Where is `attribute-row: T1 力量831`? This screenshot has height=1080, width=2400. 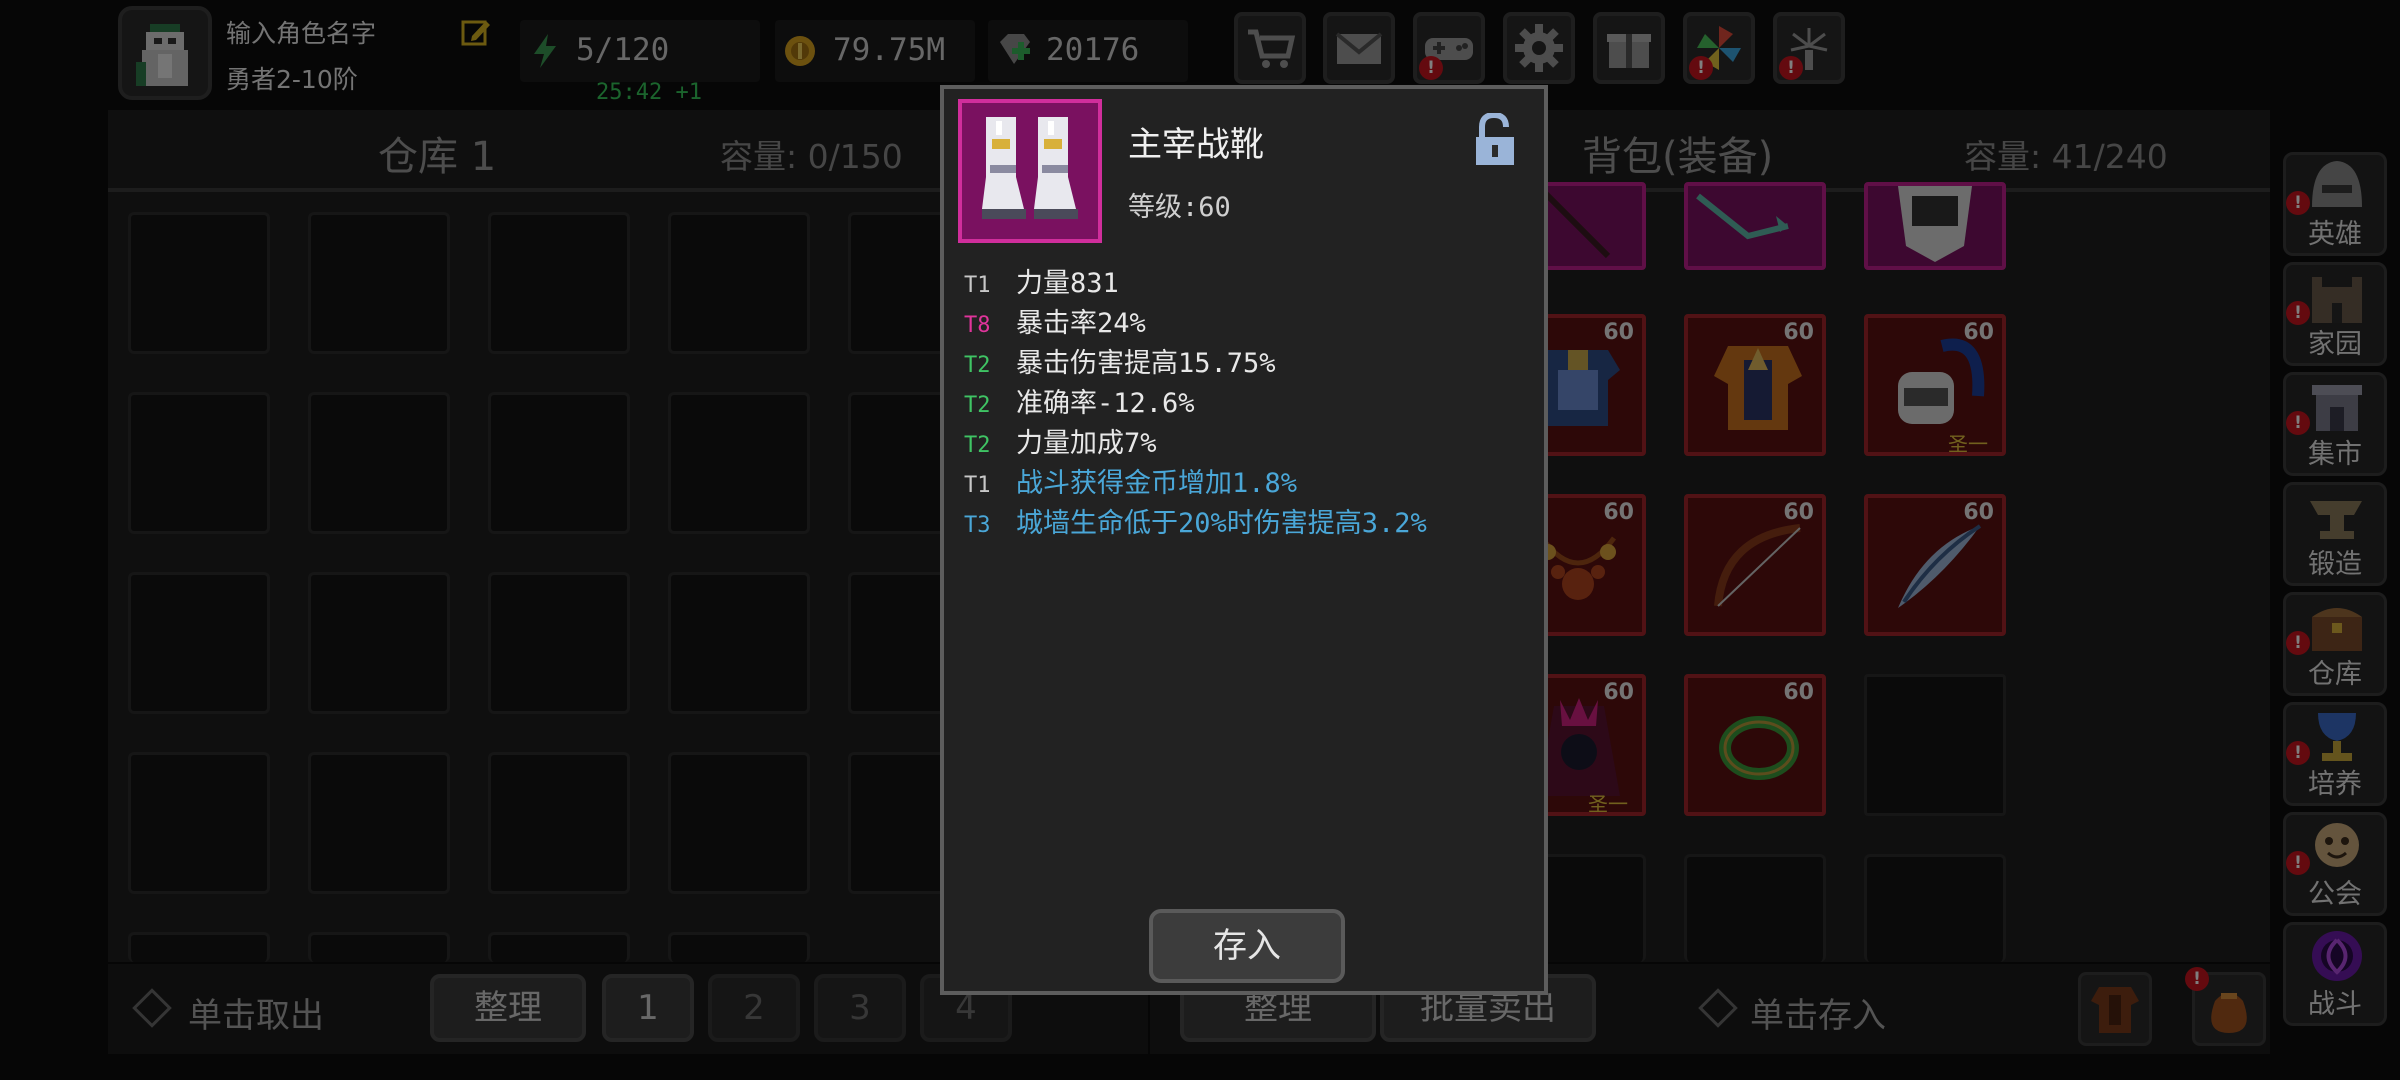
attribute-row: T1 力量831 is located at coordinates (1041, 280).